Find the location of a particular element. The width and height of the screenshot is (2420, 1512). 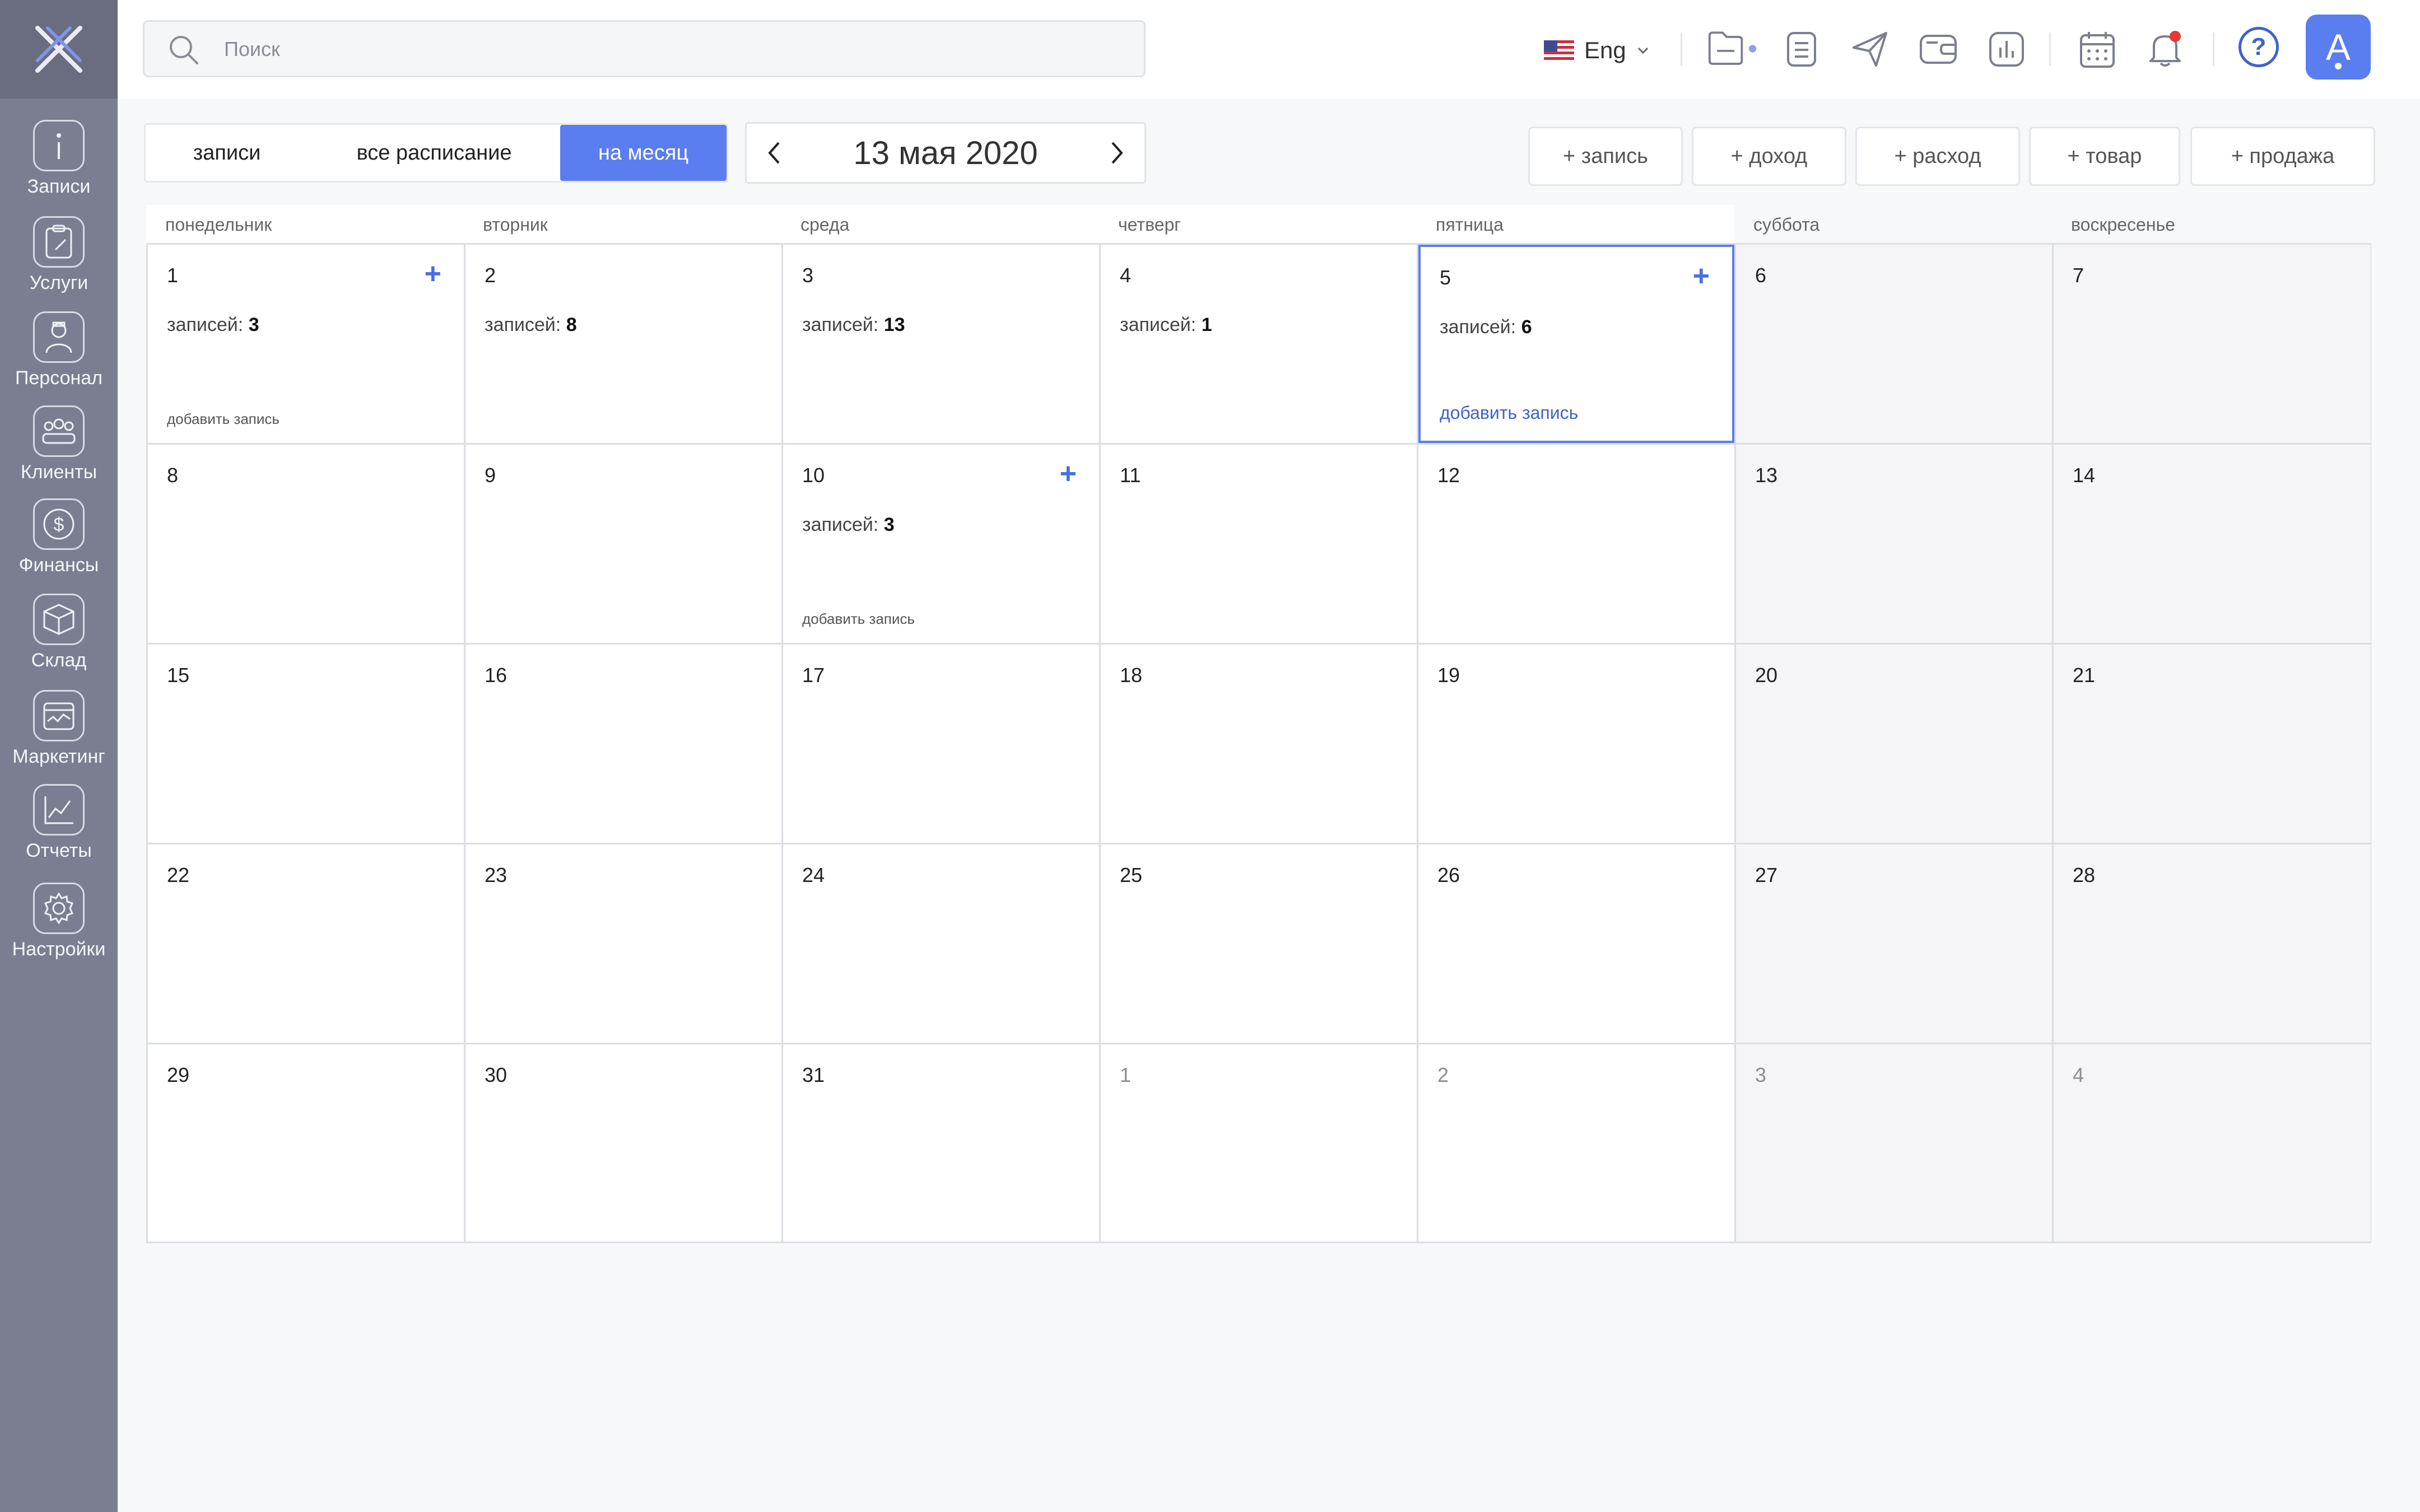

tab-month: на месяц is located at coordinates (644, 153).